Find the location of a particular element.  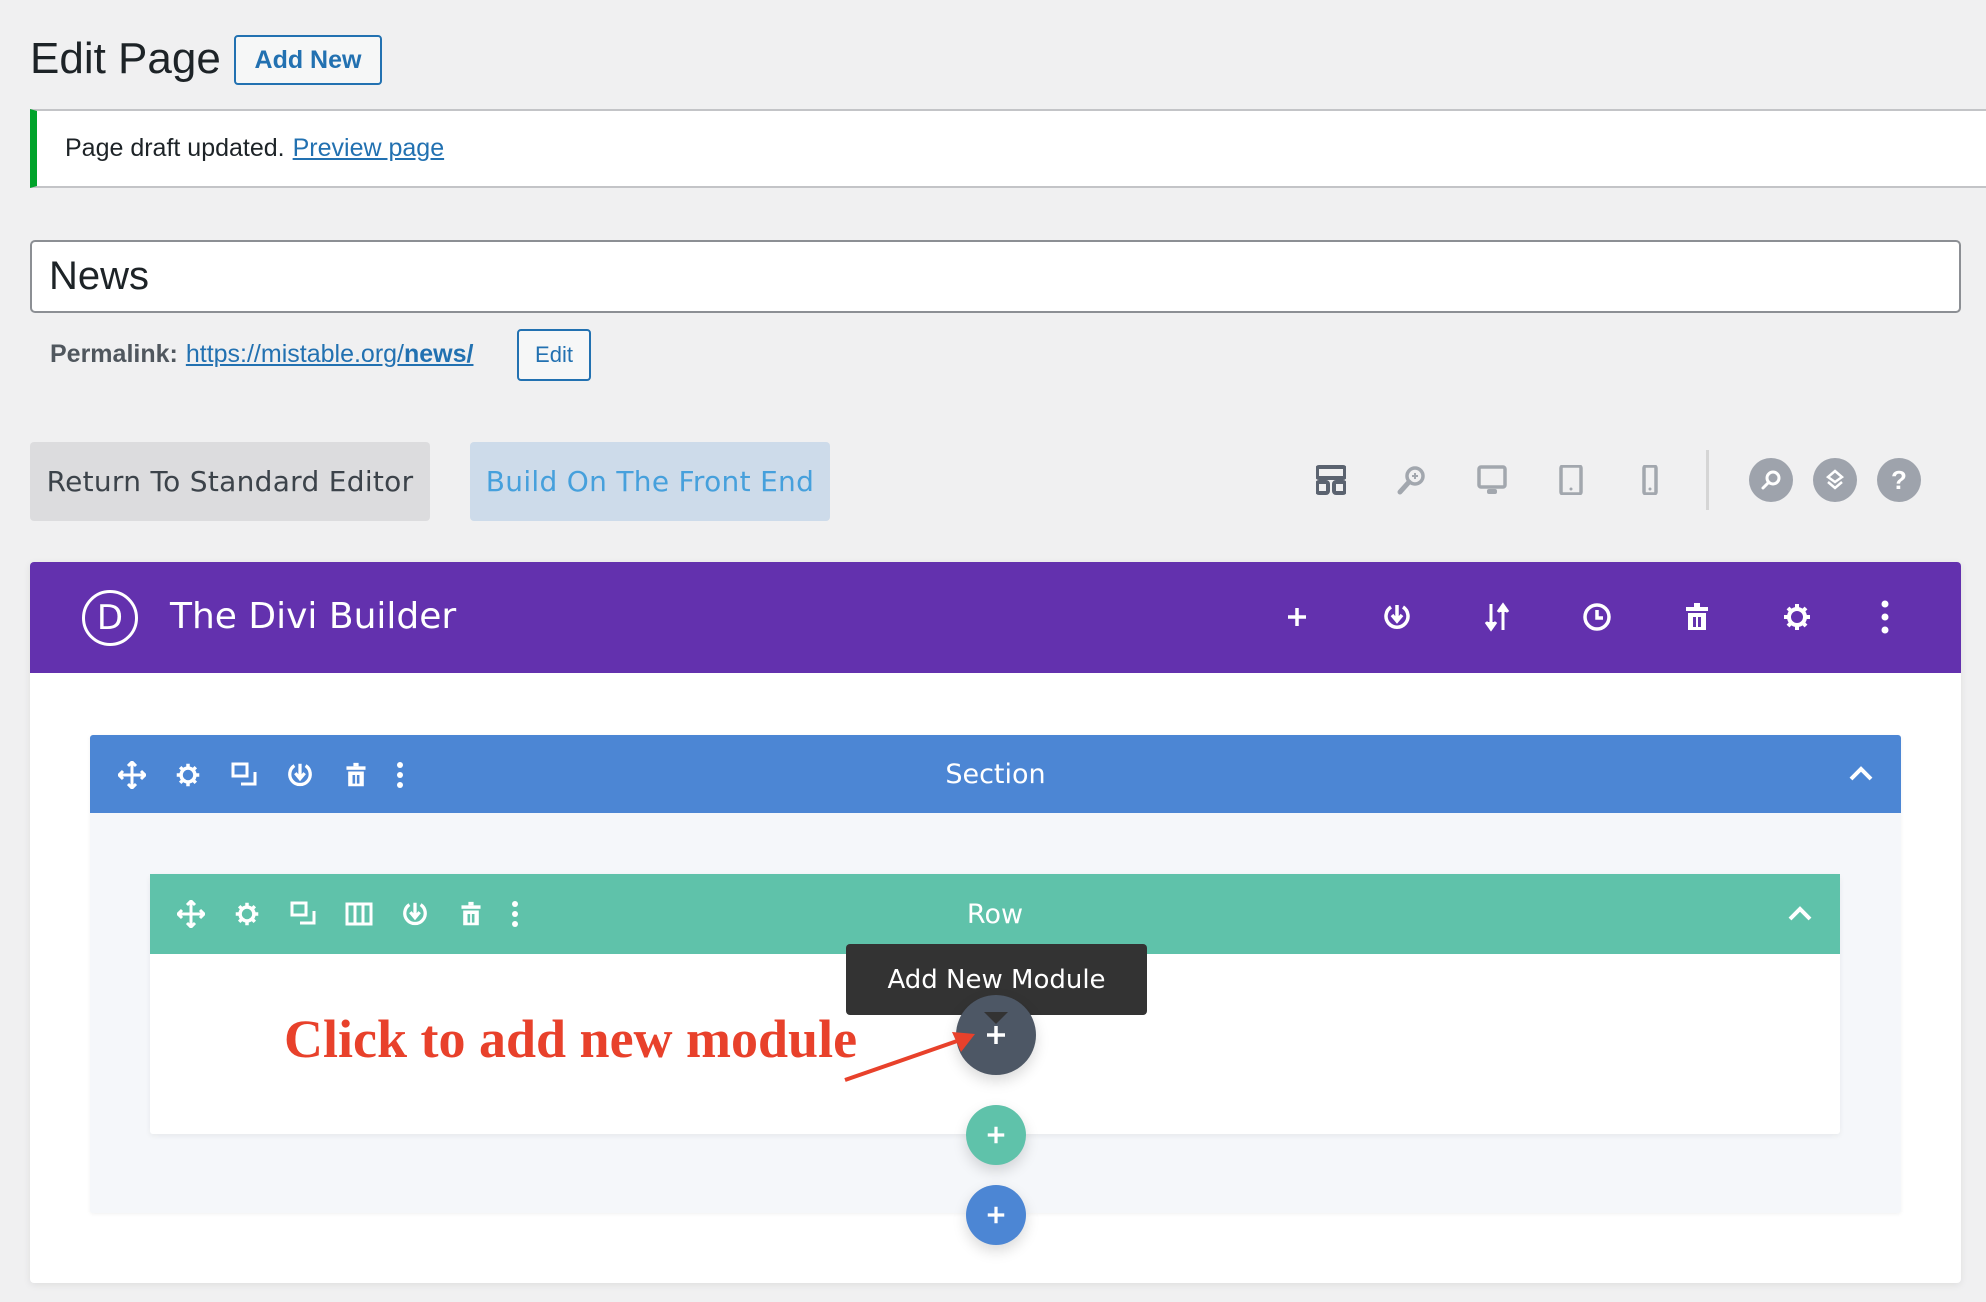

collapse-row-chevron-icon is located at coordinates (1800, 914).